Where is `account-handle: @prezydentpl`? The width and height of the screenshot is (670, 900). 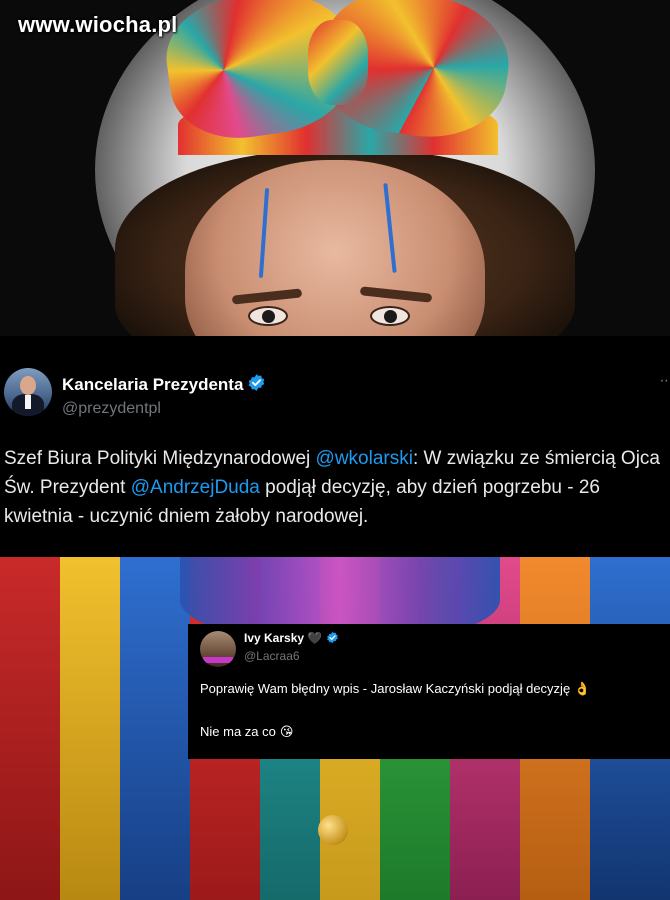
account-handle: @prezydentpl is located at coordinates (111, 409).